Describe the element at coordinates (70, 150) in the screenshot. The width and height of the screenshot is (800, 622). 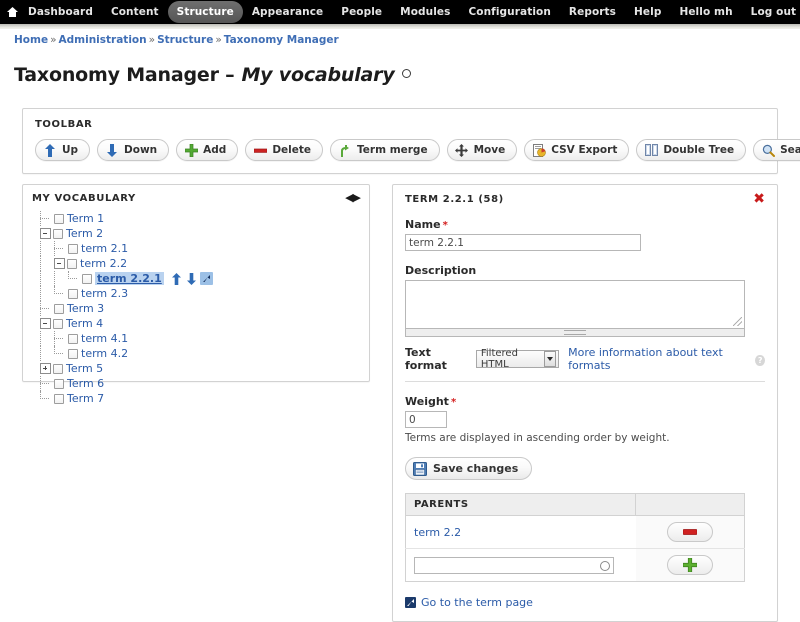
I see `up-button-label: Up` at that location.